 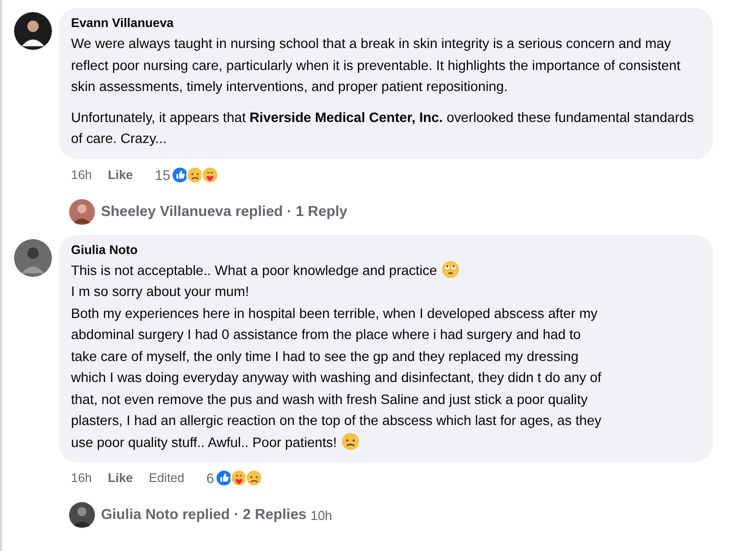 What do you see at coordinates (326, 334) in the screenshot?
I see `comment-text: abdominal surgery I had 0 assistance from the place where i had surgery and had to` at bounding box center [326, 334].